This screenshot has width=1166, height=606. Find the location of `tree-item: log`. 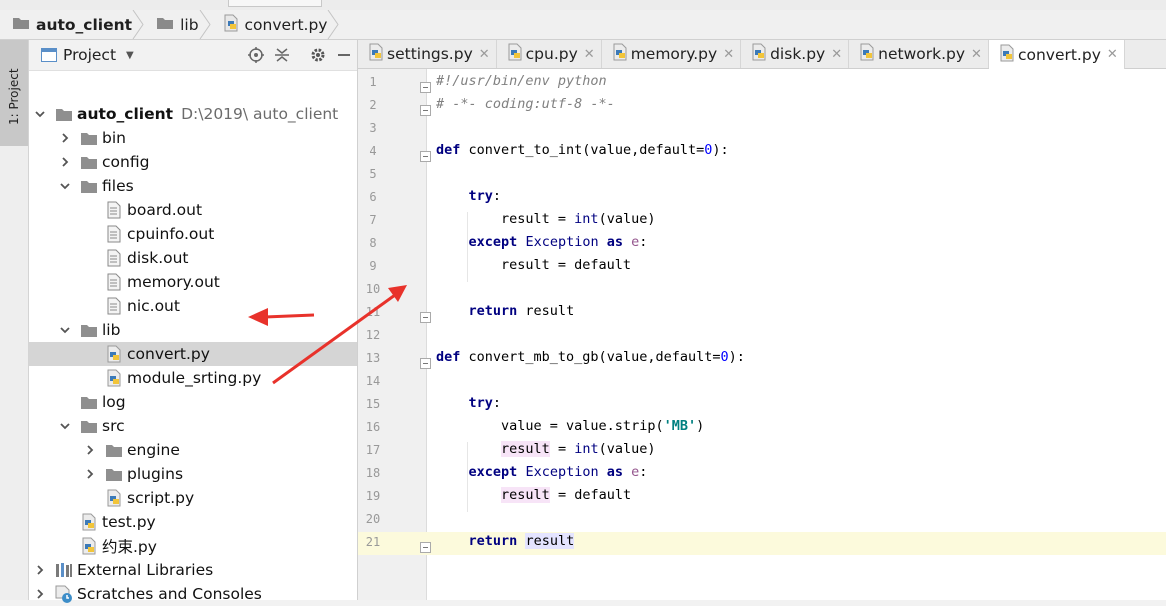

tree-item: log is located at coordinates (193, 402).